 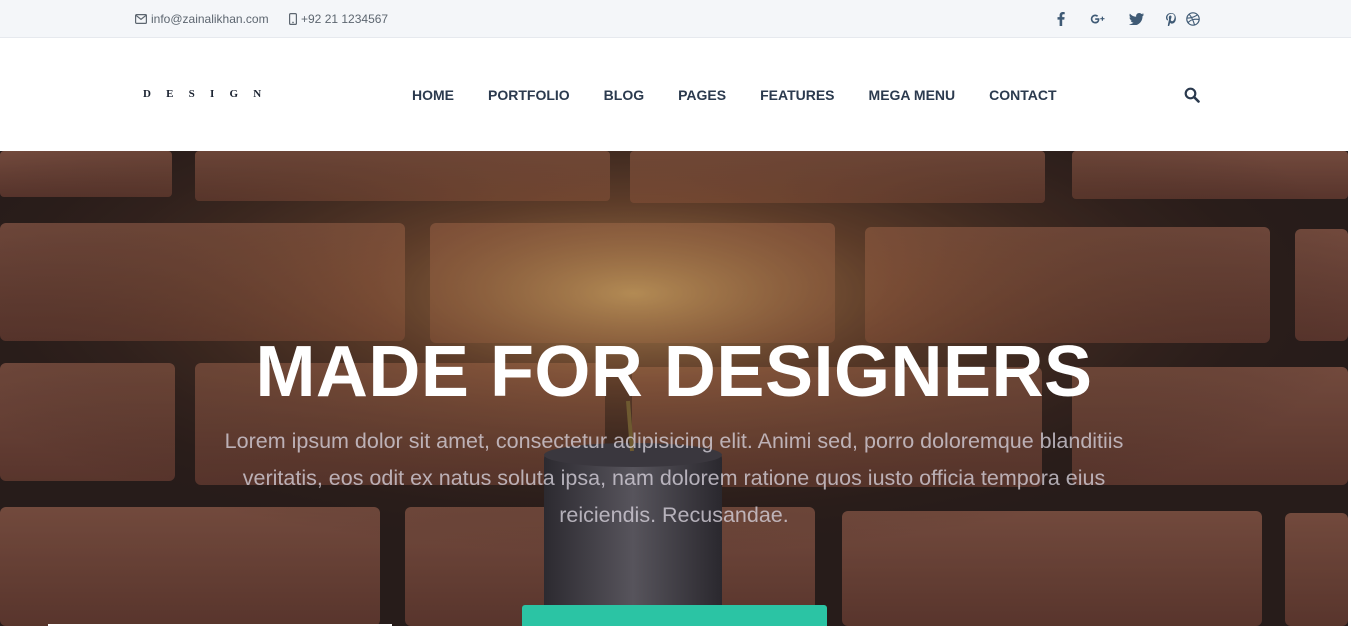 I want to click on hero-cta-button, so click(x=674, y=615).